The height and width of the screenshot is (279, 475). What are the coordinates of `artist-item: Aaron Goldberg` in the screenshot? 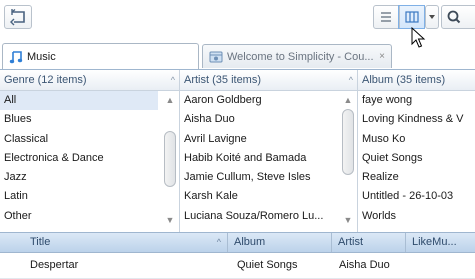 It's located at (259, 100).